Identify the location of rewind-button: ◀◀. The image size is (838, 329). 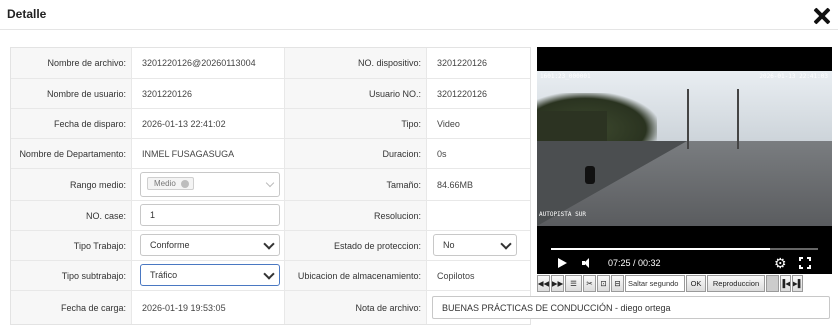
(543, 283).